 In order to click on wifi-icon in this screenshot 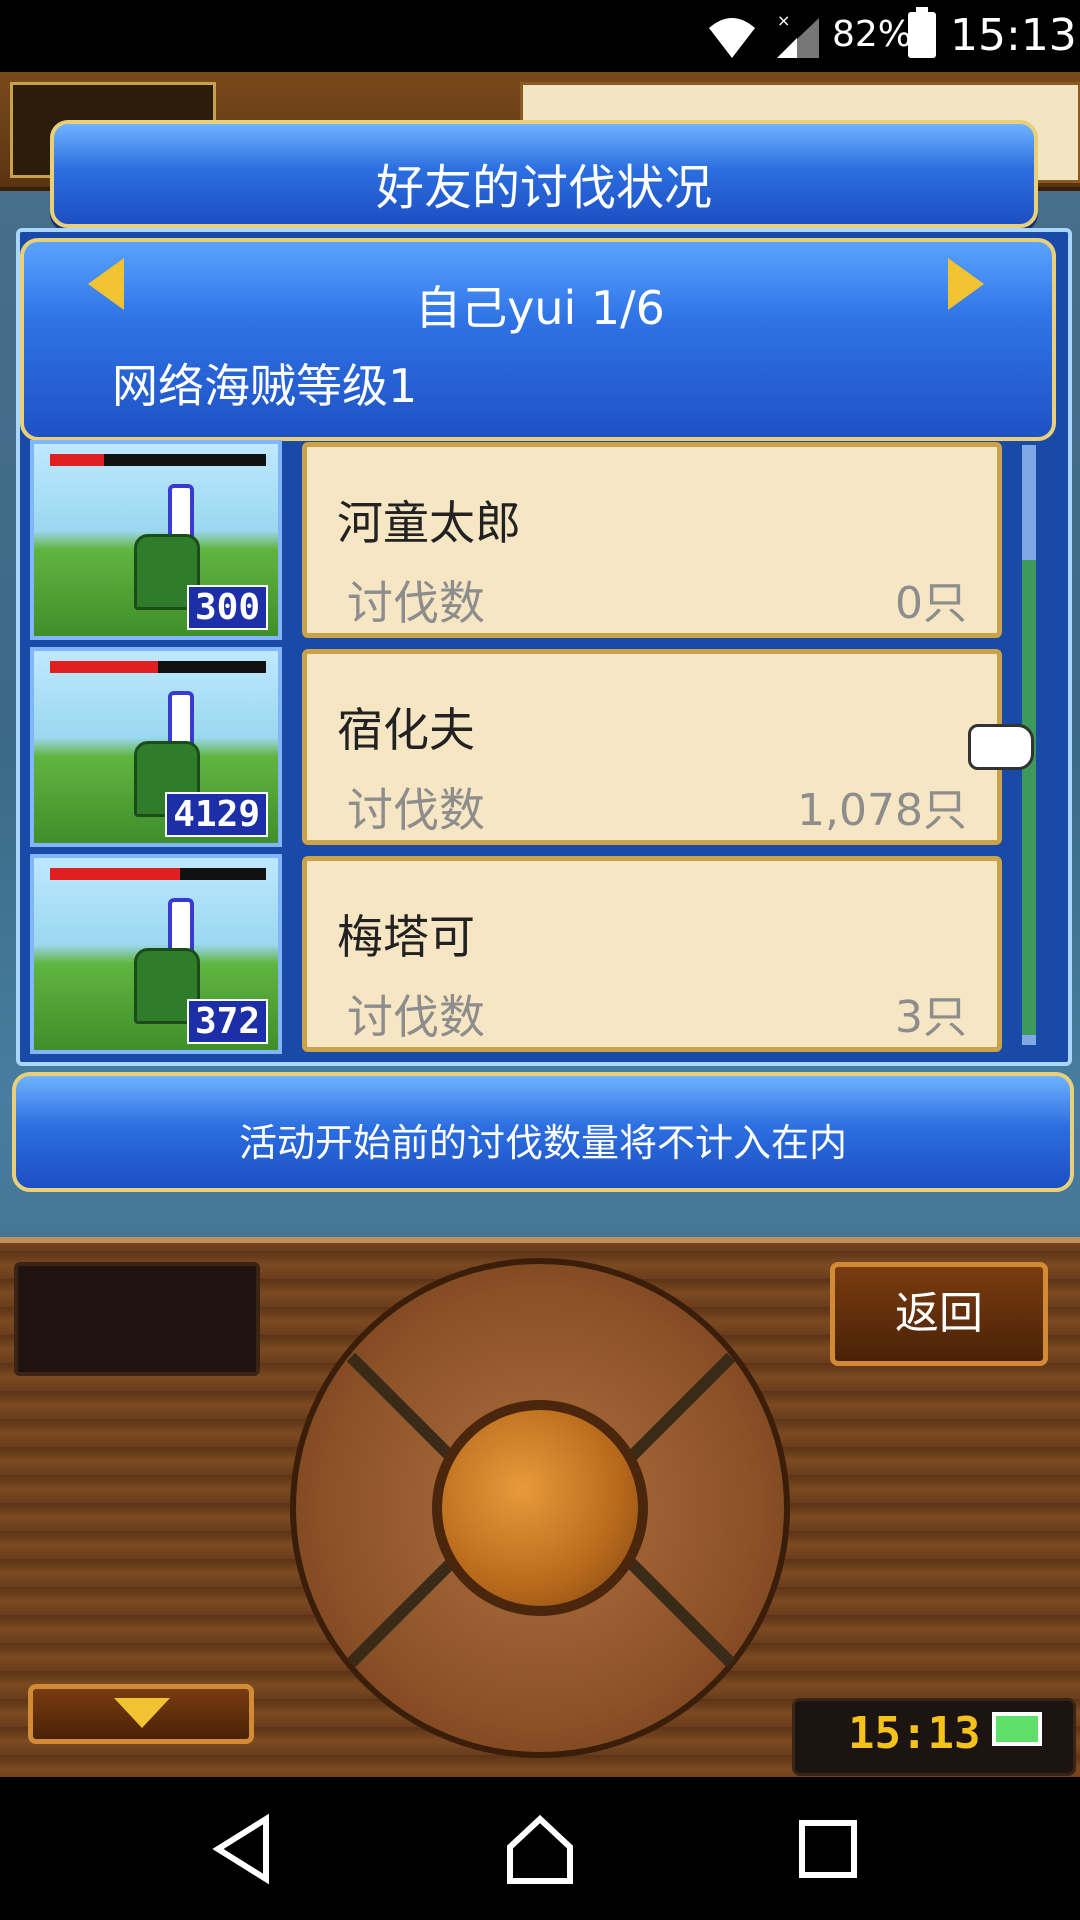, I will do `click(732, 38)`.